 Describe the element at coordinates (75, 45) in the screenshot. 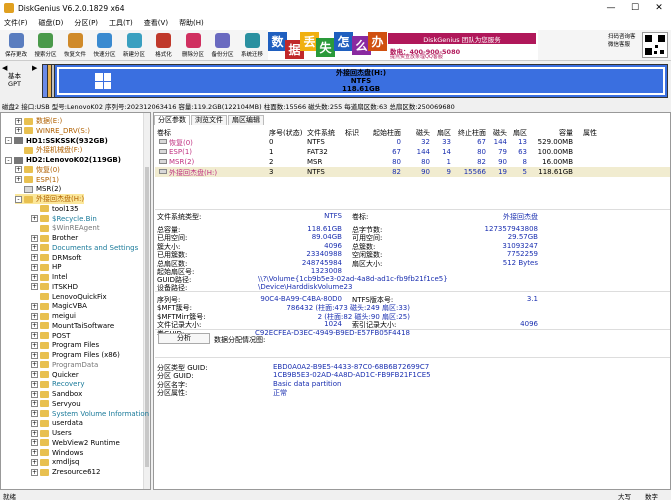

I see `recover-files-button: 恢复文件` at that location.